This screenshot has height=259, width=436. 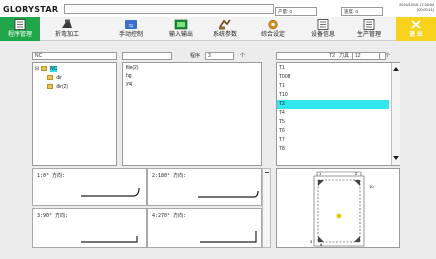 I want to click on file-item: file(2), so click(x=132, y=68).